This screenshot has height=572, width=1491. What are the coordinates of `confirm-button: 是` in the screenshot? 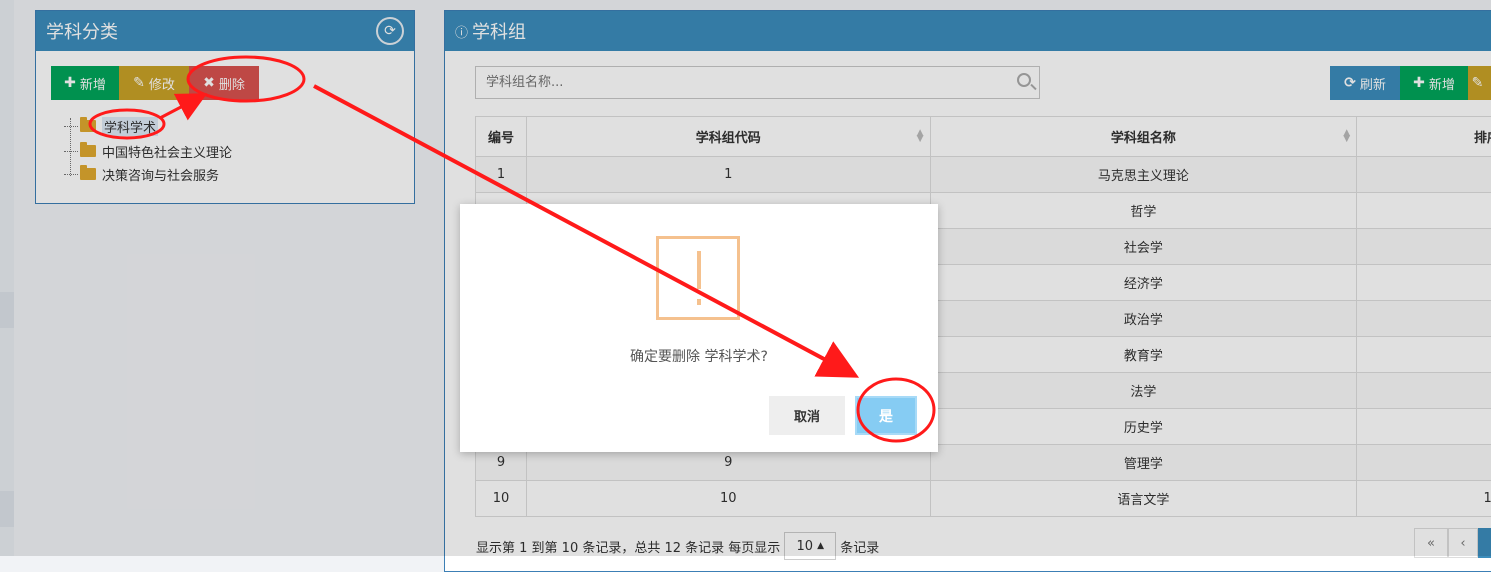 It's located at (886, 415).